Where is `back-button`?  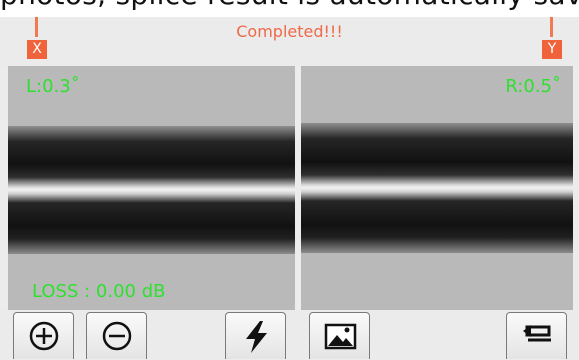
back-button is located at coordinates (536, 335).